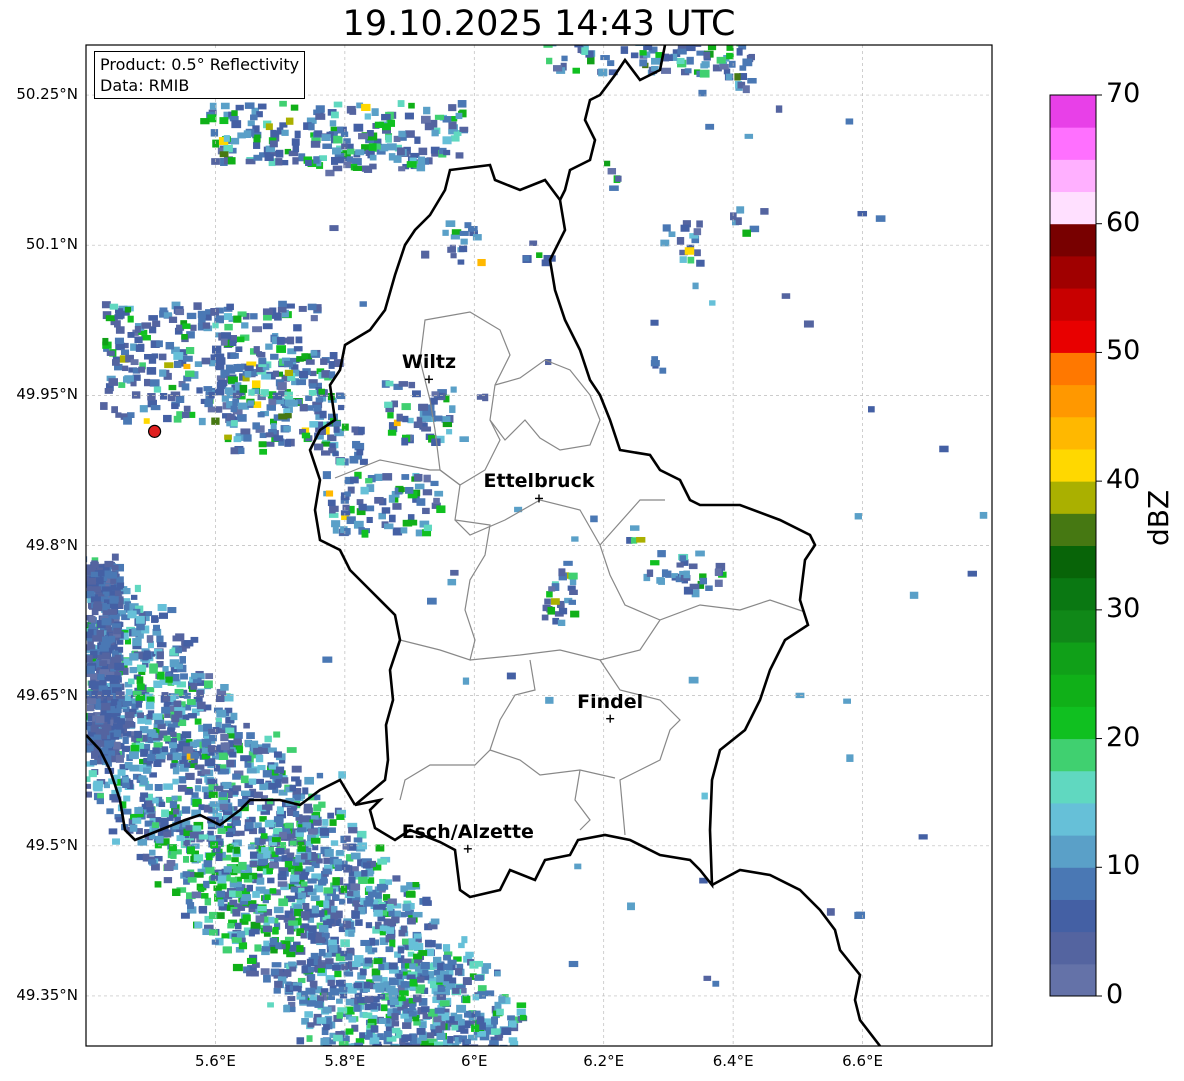 The width and height of the screenshot is (1184, 1081). What do you see at coordinates (862, 1061) in the screenshot?
I see `lon-tick-label: 6.6°E` at bounding box center [862, 1061].